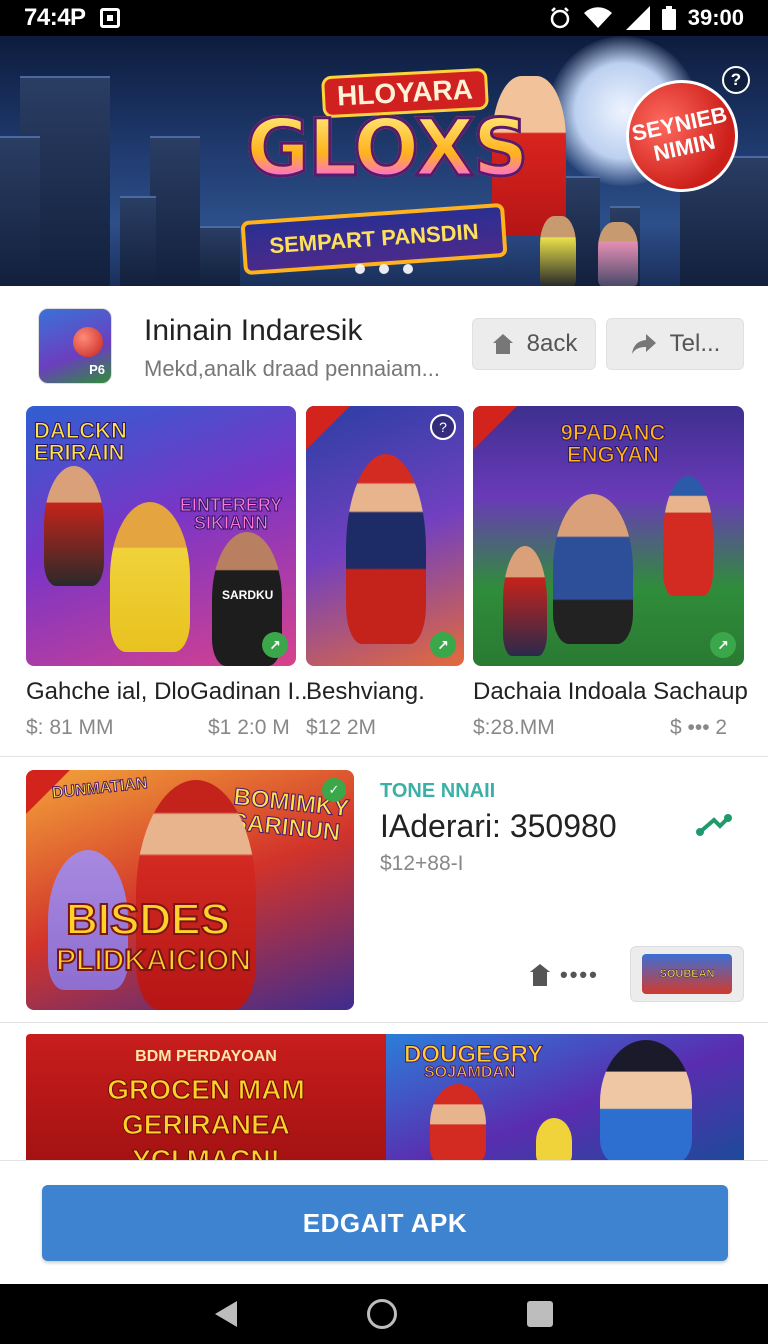 The height and width of the screenshot is (1344, 768). I want to click on back-button-label: 8ack, so click(552, 343).